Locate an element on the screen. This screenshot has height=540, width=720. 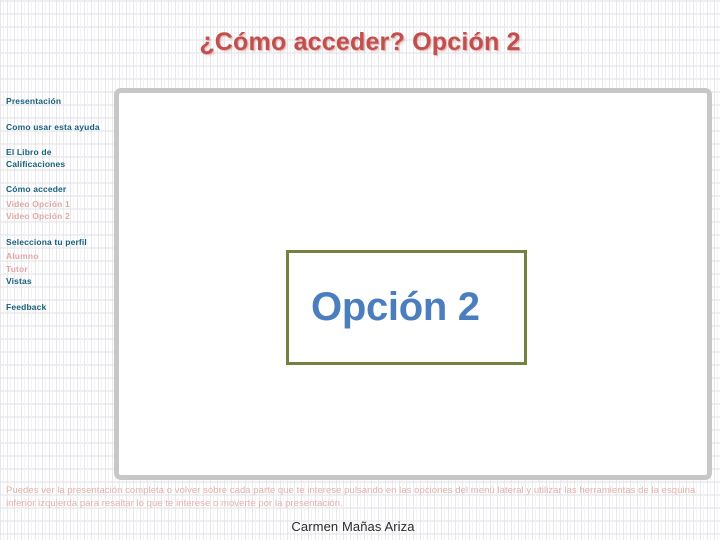
sidebar-item-vistas: Vistas is located at coordinates (57, 282).